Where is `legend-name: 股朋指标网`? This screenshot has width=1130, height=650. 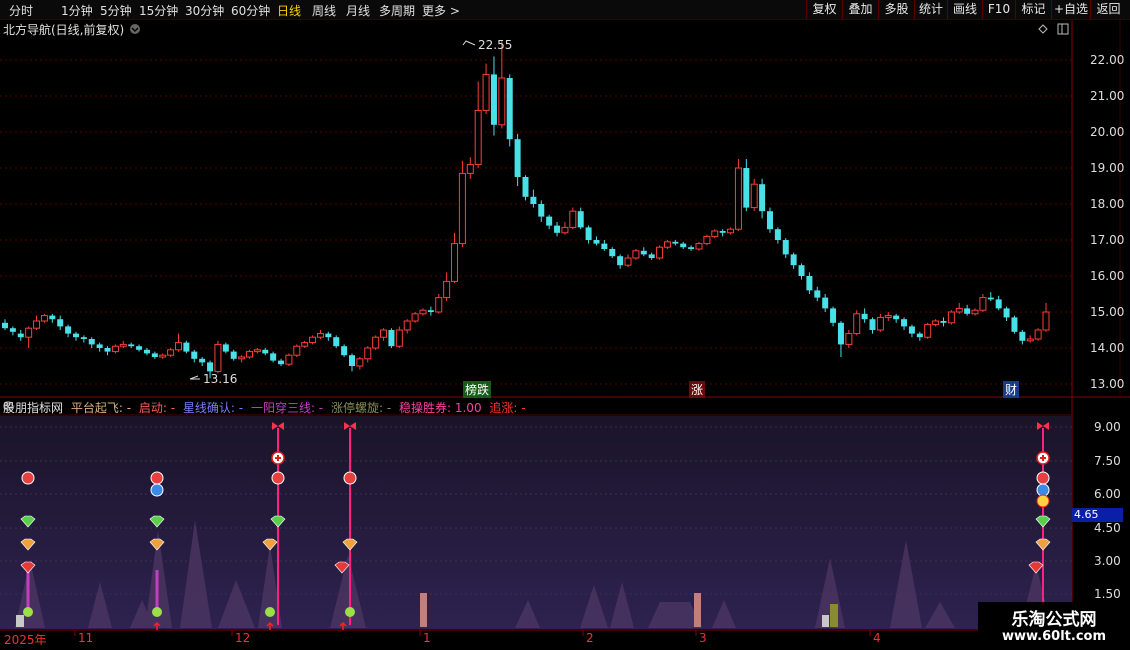 legend-name: 股朋指标网 is located at coordinates (33, 408).